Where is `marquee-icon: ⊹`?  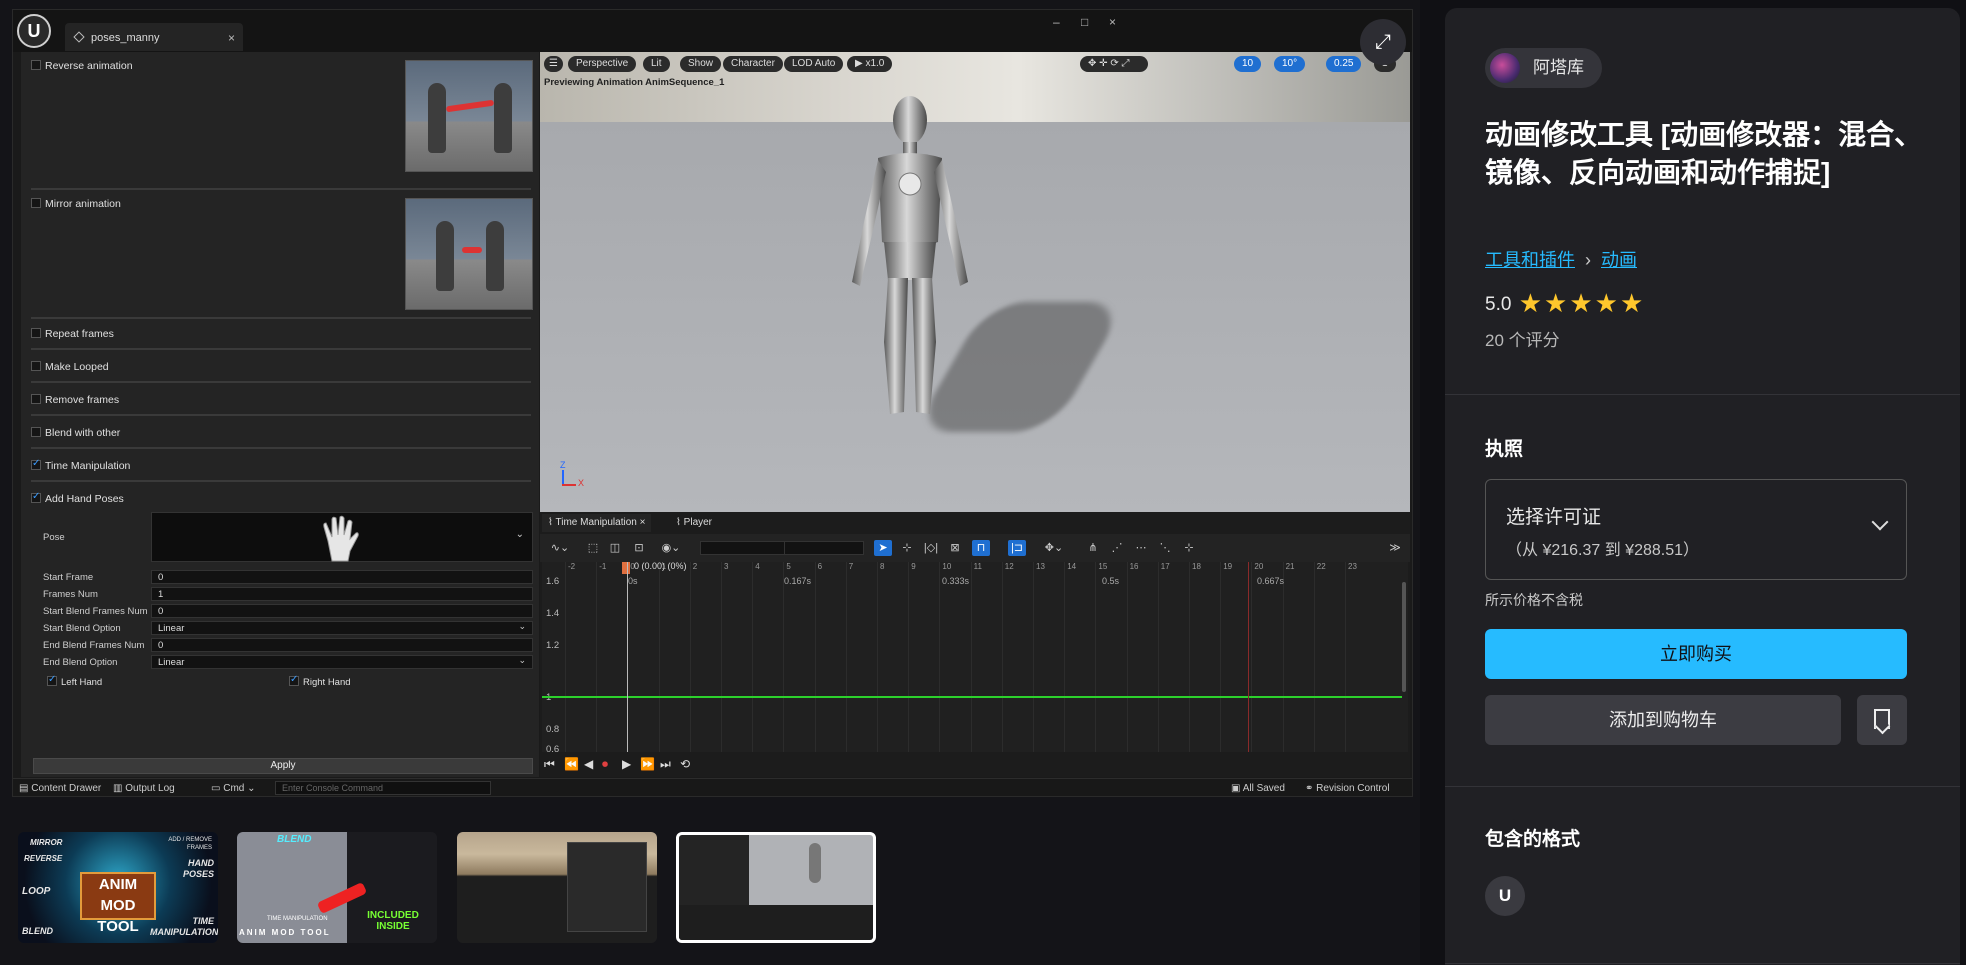
marquee-icon: ⊹ is located at coordinates (907, 548).